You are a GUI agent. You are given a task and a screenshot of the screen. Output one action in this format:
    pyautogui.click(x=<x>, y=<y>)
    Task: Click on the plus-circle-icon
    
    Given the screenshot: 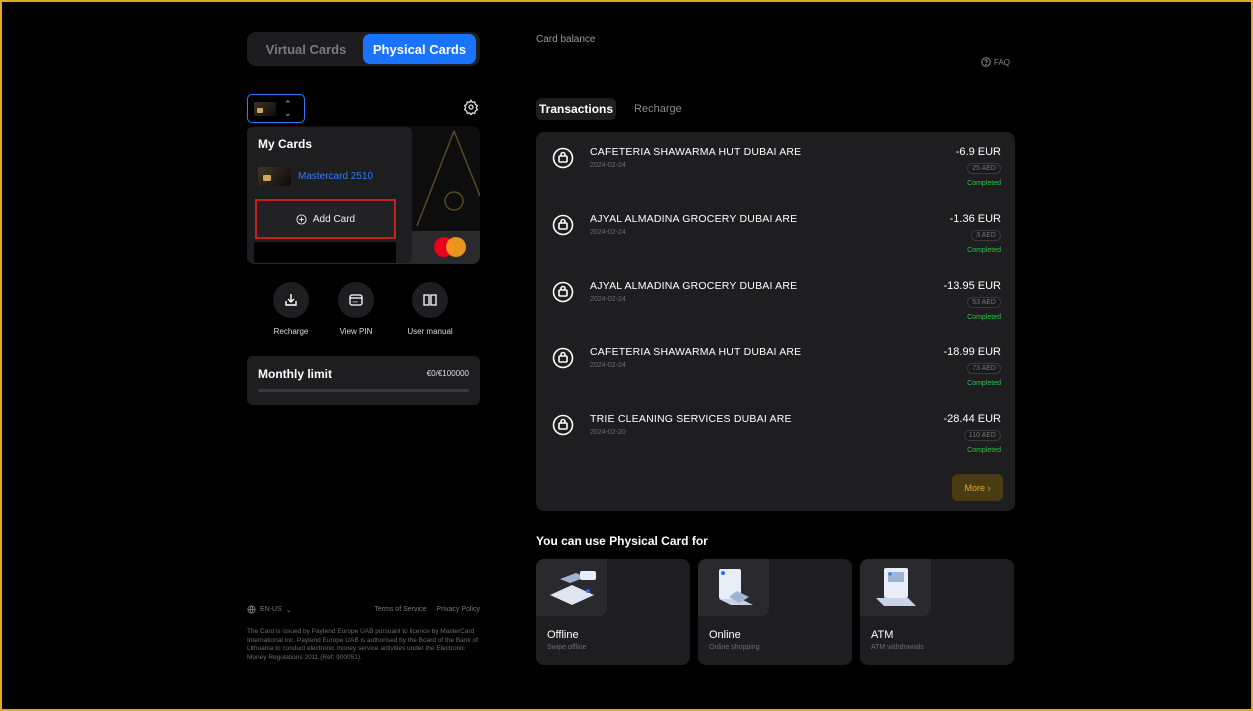 What is the action you would take?
    pyautogui.click(x=301, y=219)
    